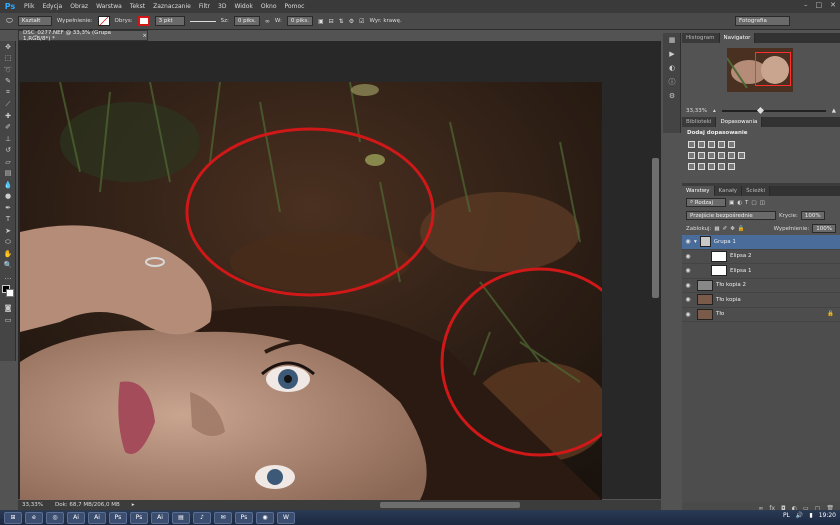 This screenshot has height=525, width=840. I want to click on menu-widok: Widok, so click(243, 6).